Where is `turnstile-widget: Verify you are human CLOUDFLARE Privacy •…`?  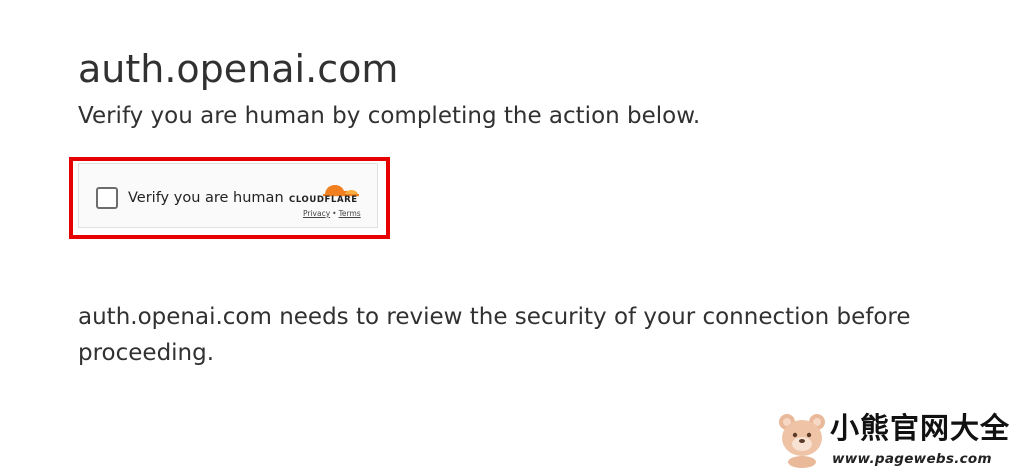
turnstile-widget: Verify you are human CLOUDFLARE Privacy •… is located at coordinates (228, 195).